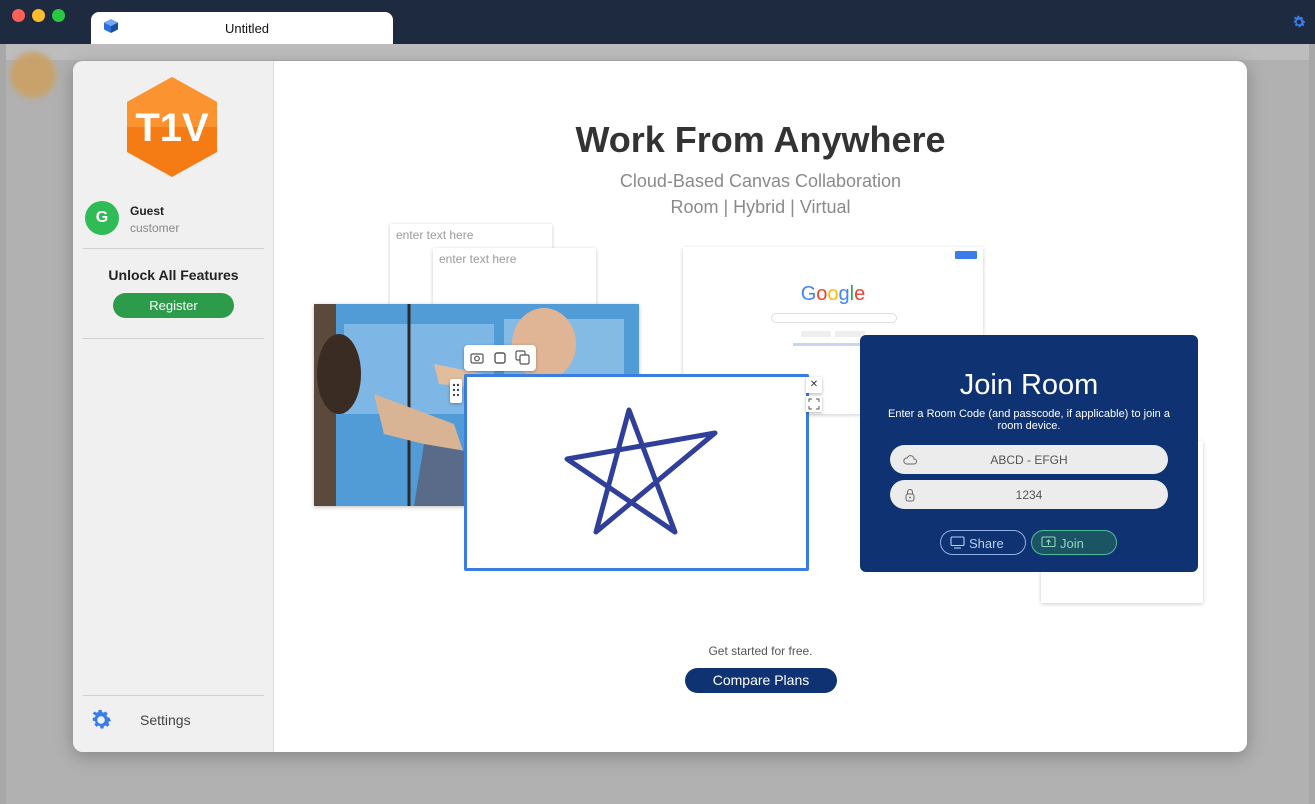  I want to click on whiteboard-canvas, so click(636, 472).